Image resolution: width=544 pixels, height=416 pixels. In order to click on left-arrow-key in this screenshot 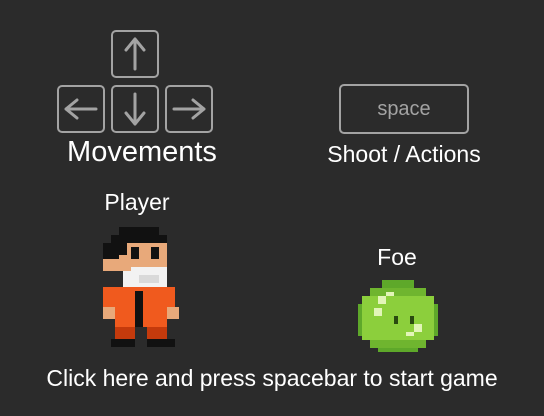, I will do `click(81, 109)`.